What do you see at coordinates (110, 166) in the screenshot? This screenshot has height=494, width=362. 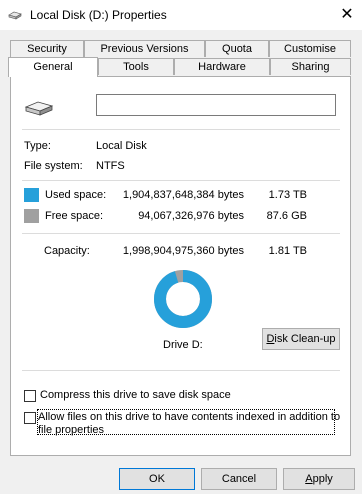 I see `file-system-value: NTFS` at bounding box center [110, 166].